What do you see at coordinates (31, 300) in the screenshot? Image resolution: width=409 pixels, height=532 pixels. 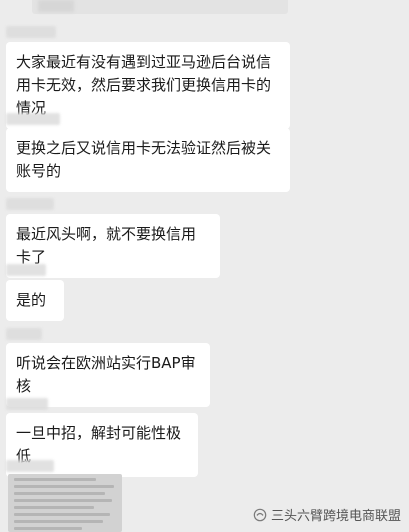 I see `message-text: 是的` at bounding box center [31, 300].